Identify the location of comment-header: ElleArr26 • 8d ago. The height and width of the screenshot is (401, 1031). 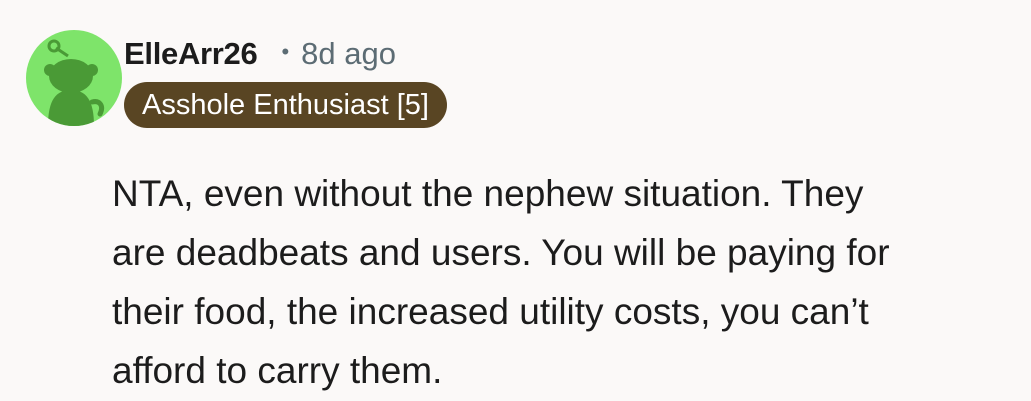
(260, 54).